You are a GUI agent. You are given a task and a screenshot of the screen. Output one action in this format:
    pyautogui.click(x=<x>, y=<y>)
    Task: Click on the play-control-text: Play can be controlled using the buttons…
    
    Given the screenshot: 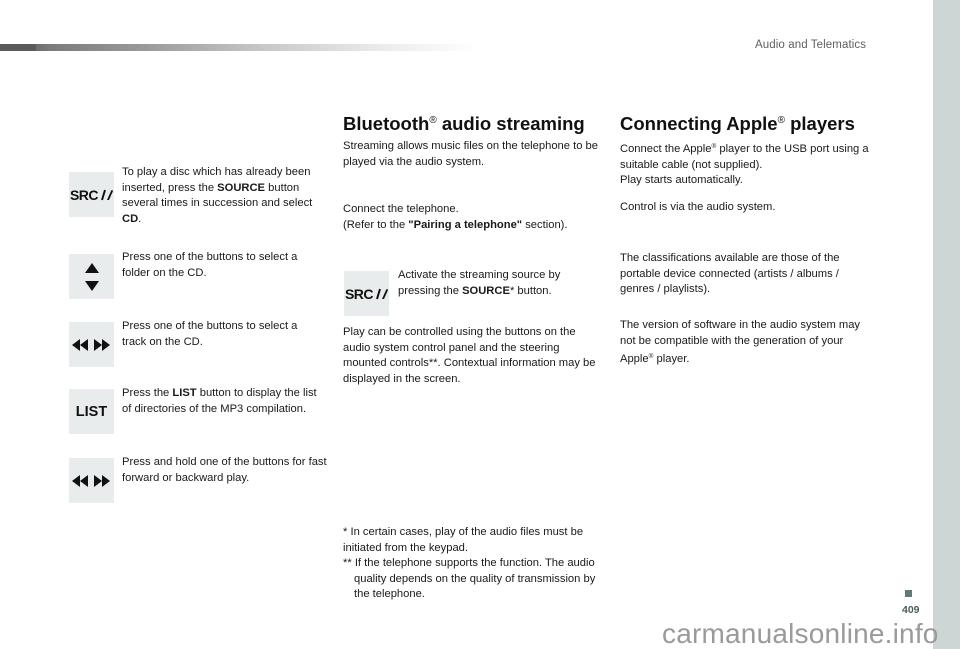 What is the action you would take?
    pyautogui.click(x=469, y=355)
    